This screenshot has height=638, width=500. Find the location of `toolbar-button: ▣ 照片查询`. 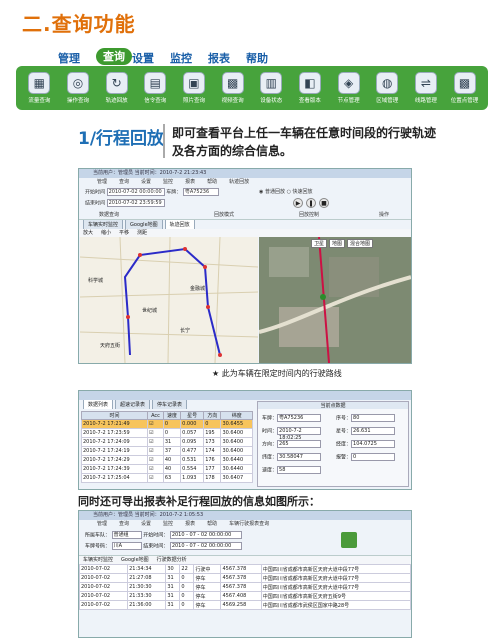

toolbar-button: ▣ 照片查询 is located at coordinates (194, 88).